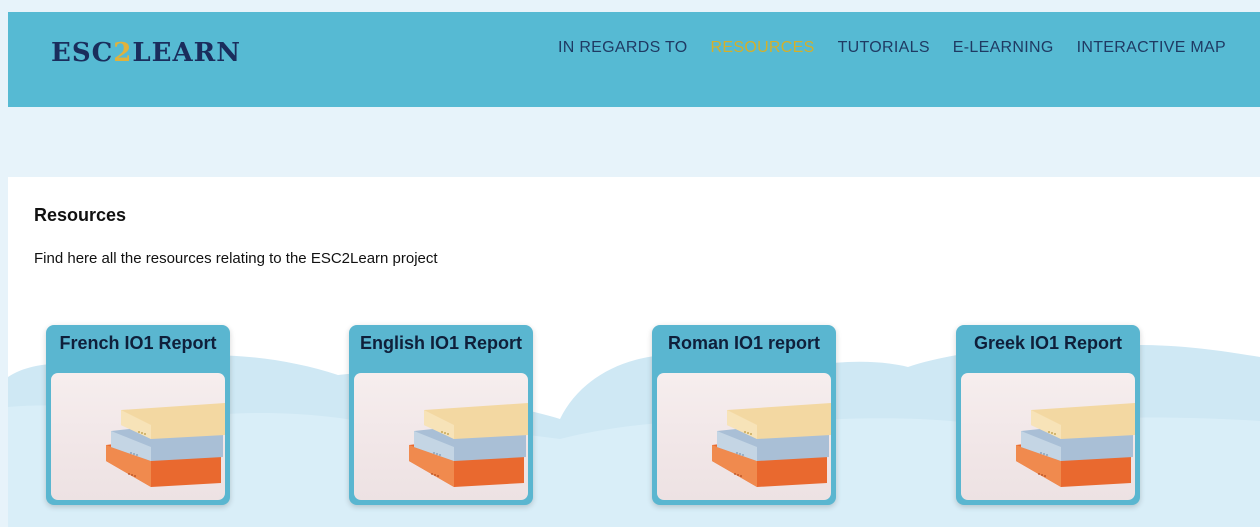 Image resolution: width=1260 pixels, height=527 pixels. I want to click on resource-card-greek: Greek IO1 Report, so click(1048, 415).